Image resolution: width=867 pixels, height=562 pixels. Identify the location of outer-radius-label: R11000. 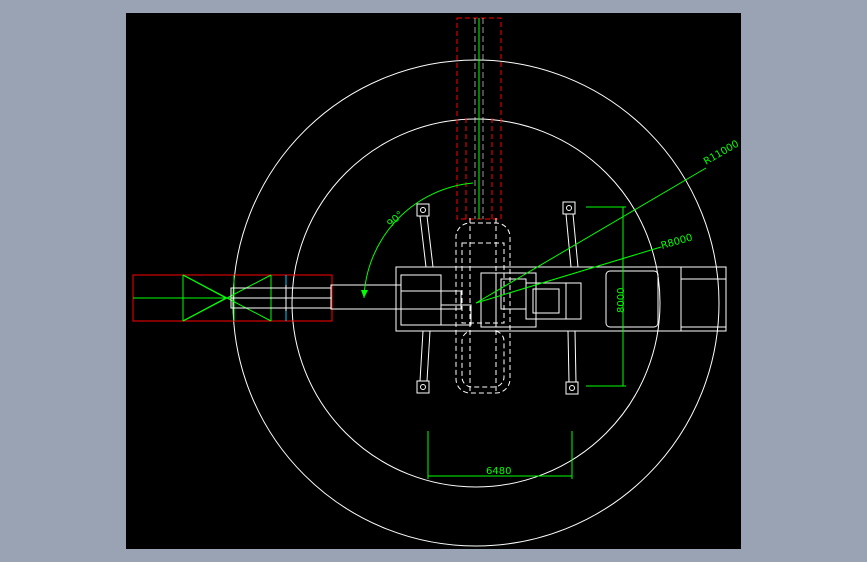
(721, 153).